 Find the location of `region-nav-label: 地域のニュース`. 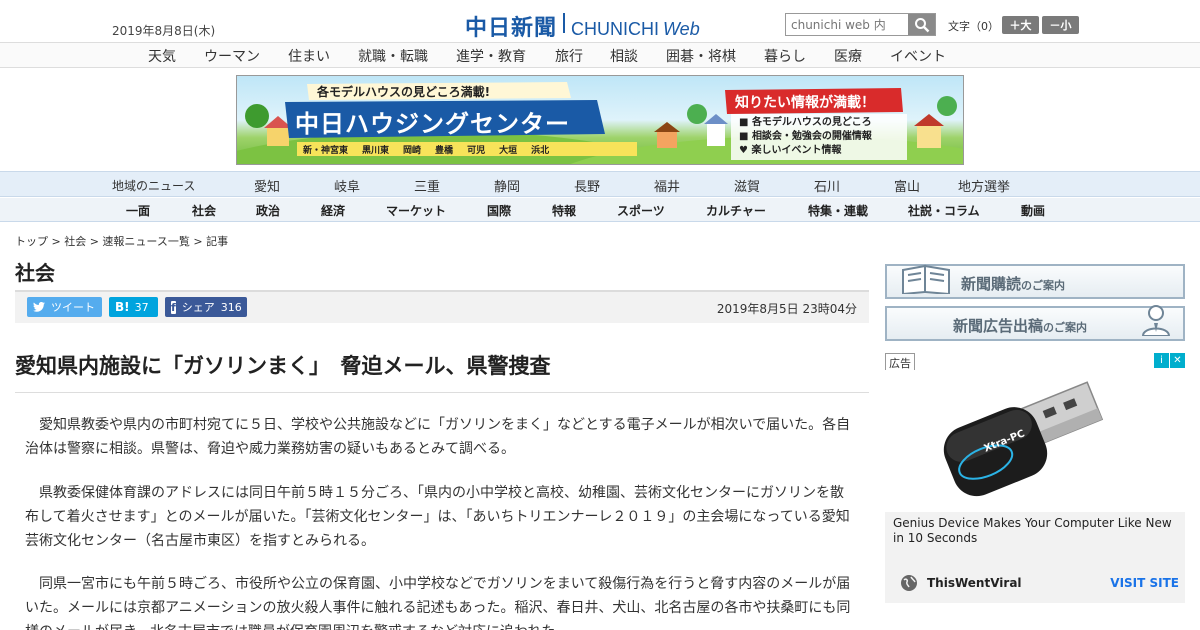

region-nav-label: 地域のニュース is located at coordinates (154, 186).